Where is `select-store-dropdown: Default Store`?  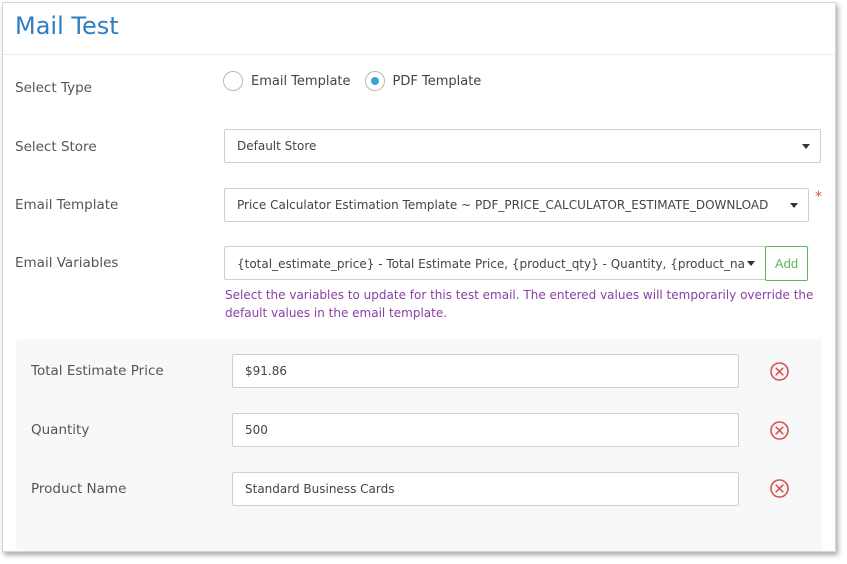
select-store-dropdown: Default Store is located at coordinates (522, 146).